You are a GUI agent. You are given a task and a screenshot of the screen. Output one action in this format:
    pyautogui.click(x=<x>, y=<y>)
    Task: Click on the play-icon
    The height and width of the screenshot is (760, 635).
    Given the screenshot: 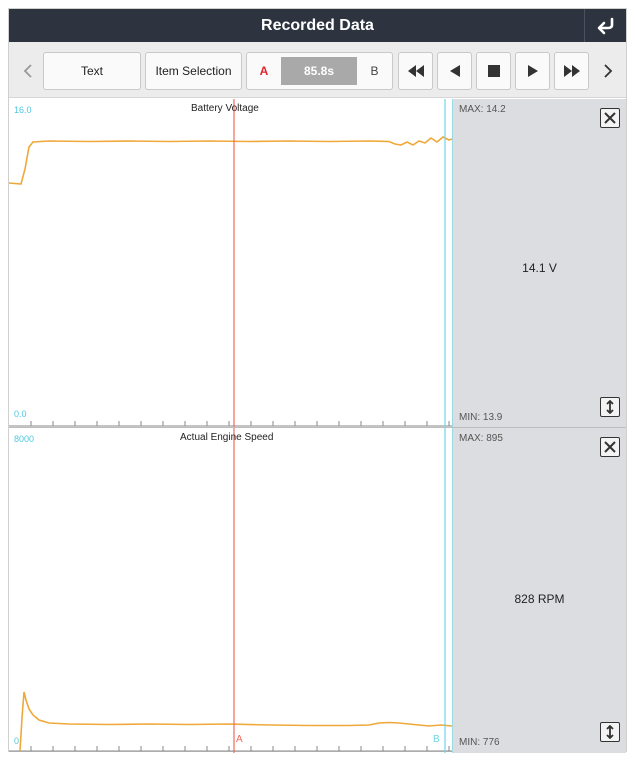 What is the action you would take?
    pyautogui.click(x=532, y=71)
    